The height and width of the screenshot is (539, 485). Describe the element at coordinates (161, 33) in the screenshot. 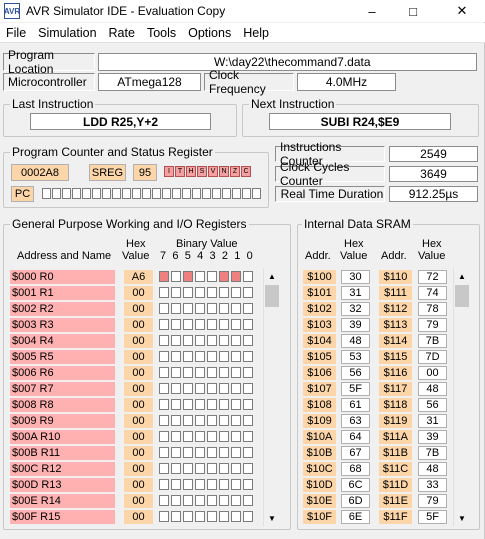

I see `menu-tools: Tools` at that location.